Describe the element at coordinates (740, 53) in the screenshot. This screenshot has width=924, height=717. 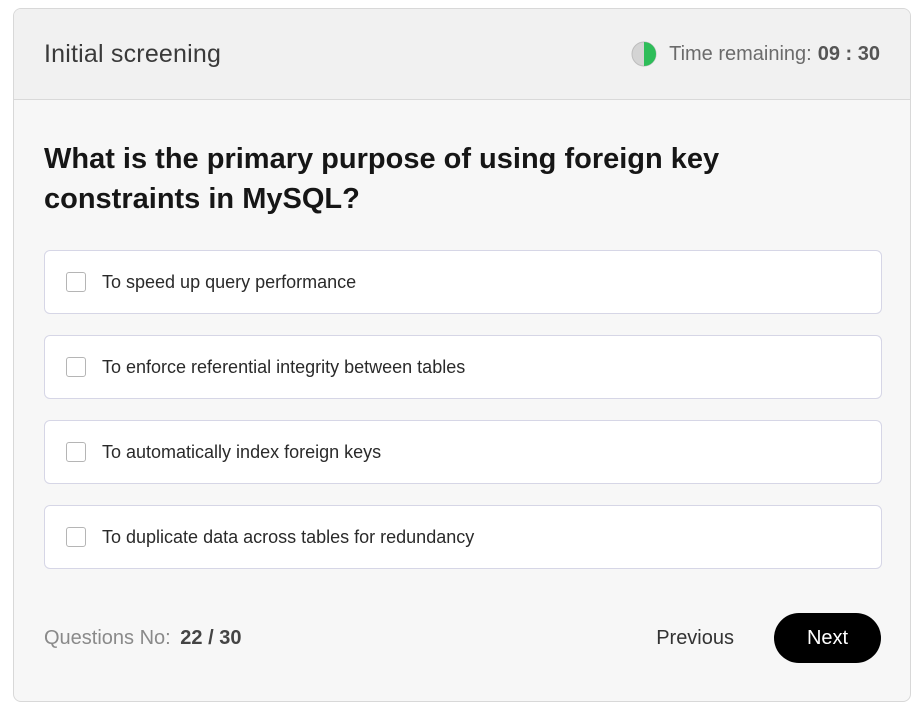
I see `timer-label: Time remaining:` at that location.